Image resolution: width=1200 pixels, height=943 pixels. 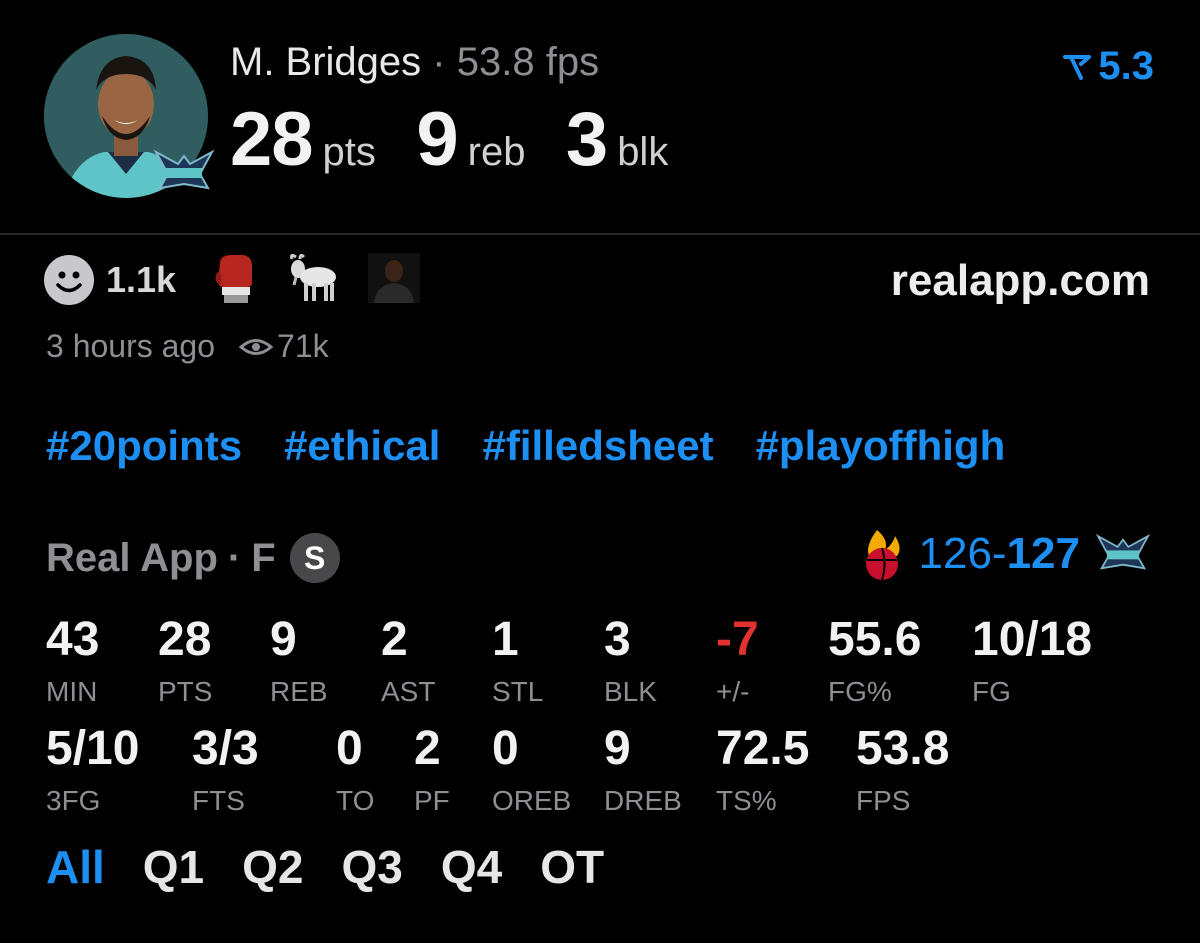 What do you see at coordinates (643, 800) in the screenshot?
I see `stat-label: DREB` at bounding box center [643, 800].